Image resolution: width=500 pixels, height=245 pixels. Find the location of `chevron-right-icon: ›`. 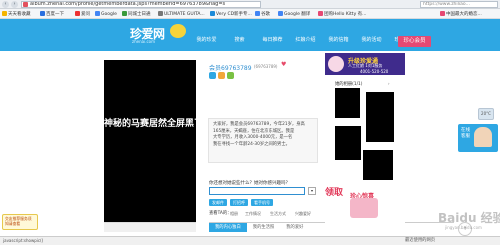

chevron-right-icon: › is located at coordinates (389, 83).